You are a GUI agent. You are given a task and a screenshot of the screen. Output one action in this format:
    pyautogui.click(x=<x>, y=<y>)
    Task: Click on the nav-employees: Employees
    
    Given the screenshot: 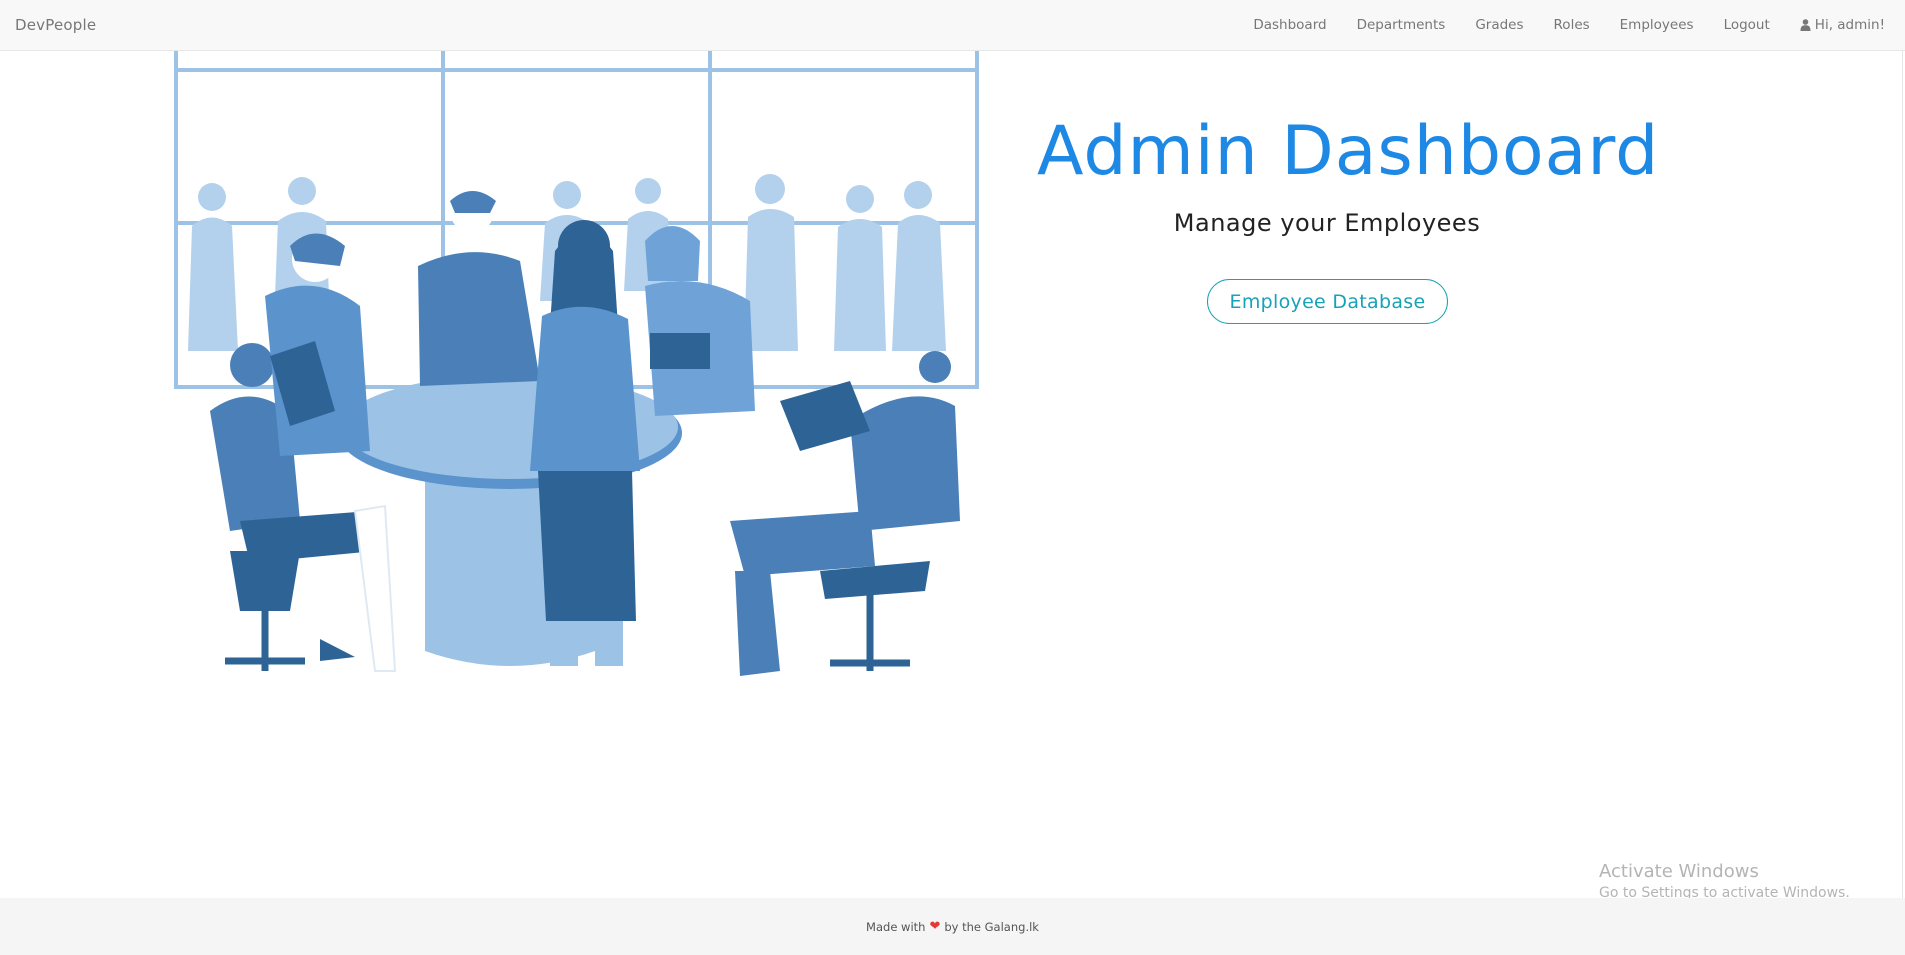 What is the action you would take?
    pyautogui.click(x=1657, y=25)
    